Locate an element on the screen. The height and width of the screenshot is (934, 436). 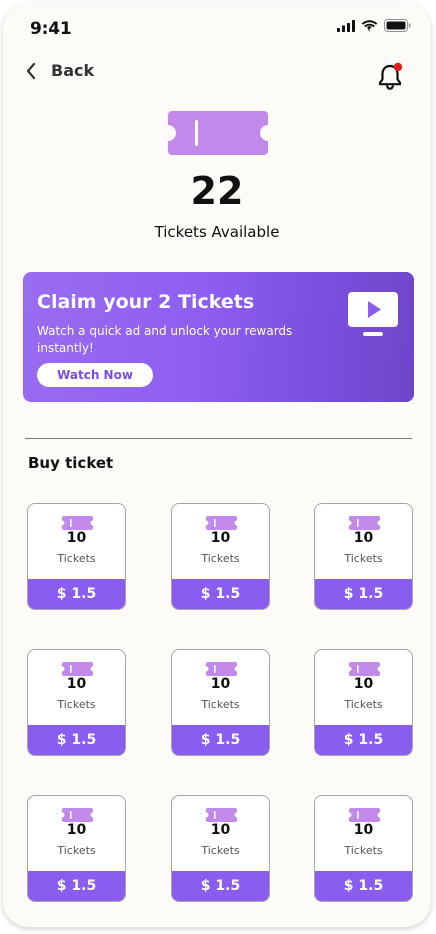
status-time: 9:41 is located at coordinates (51, 29).